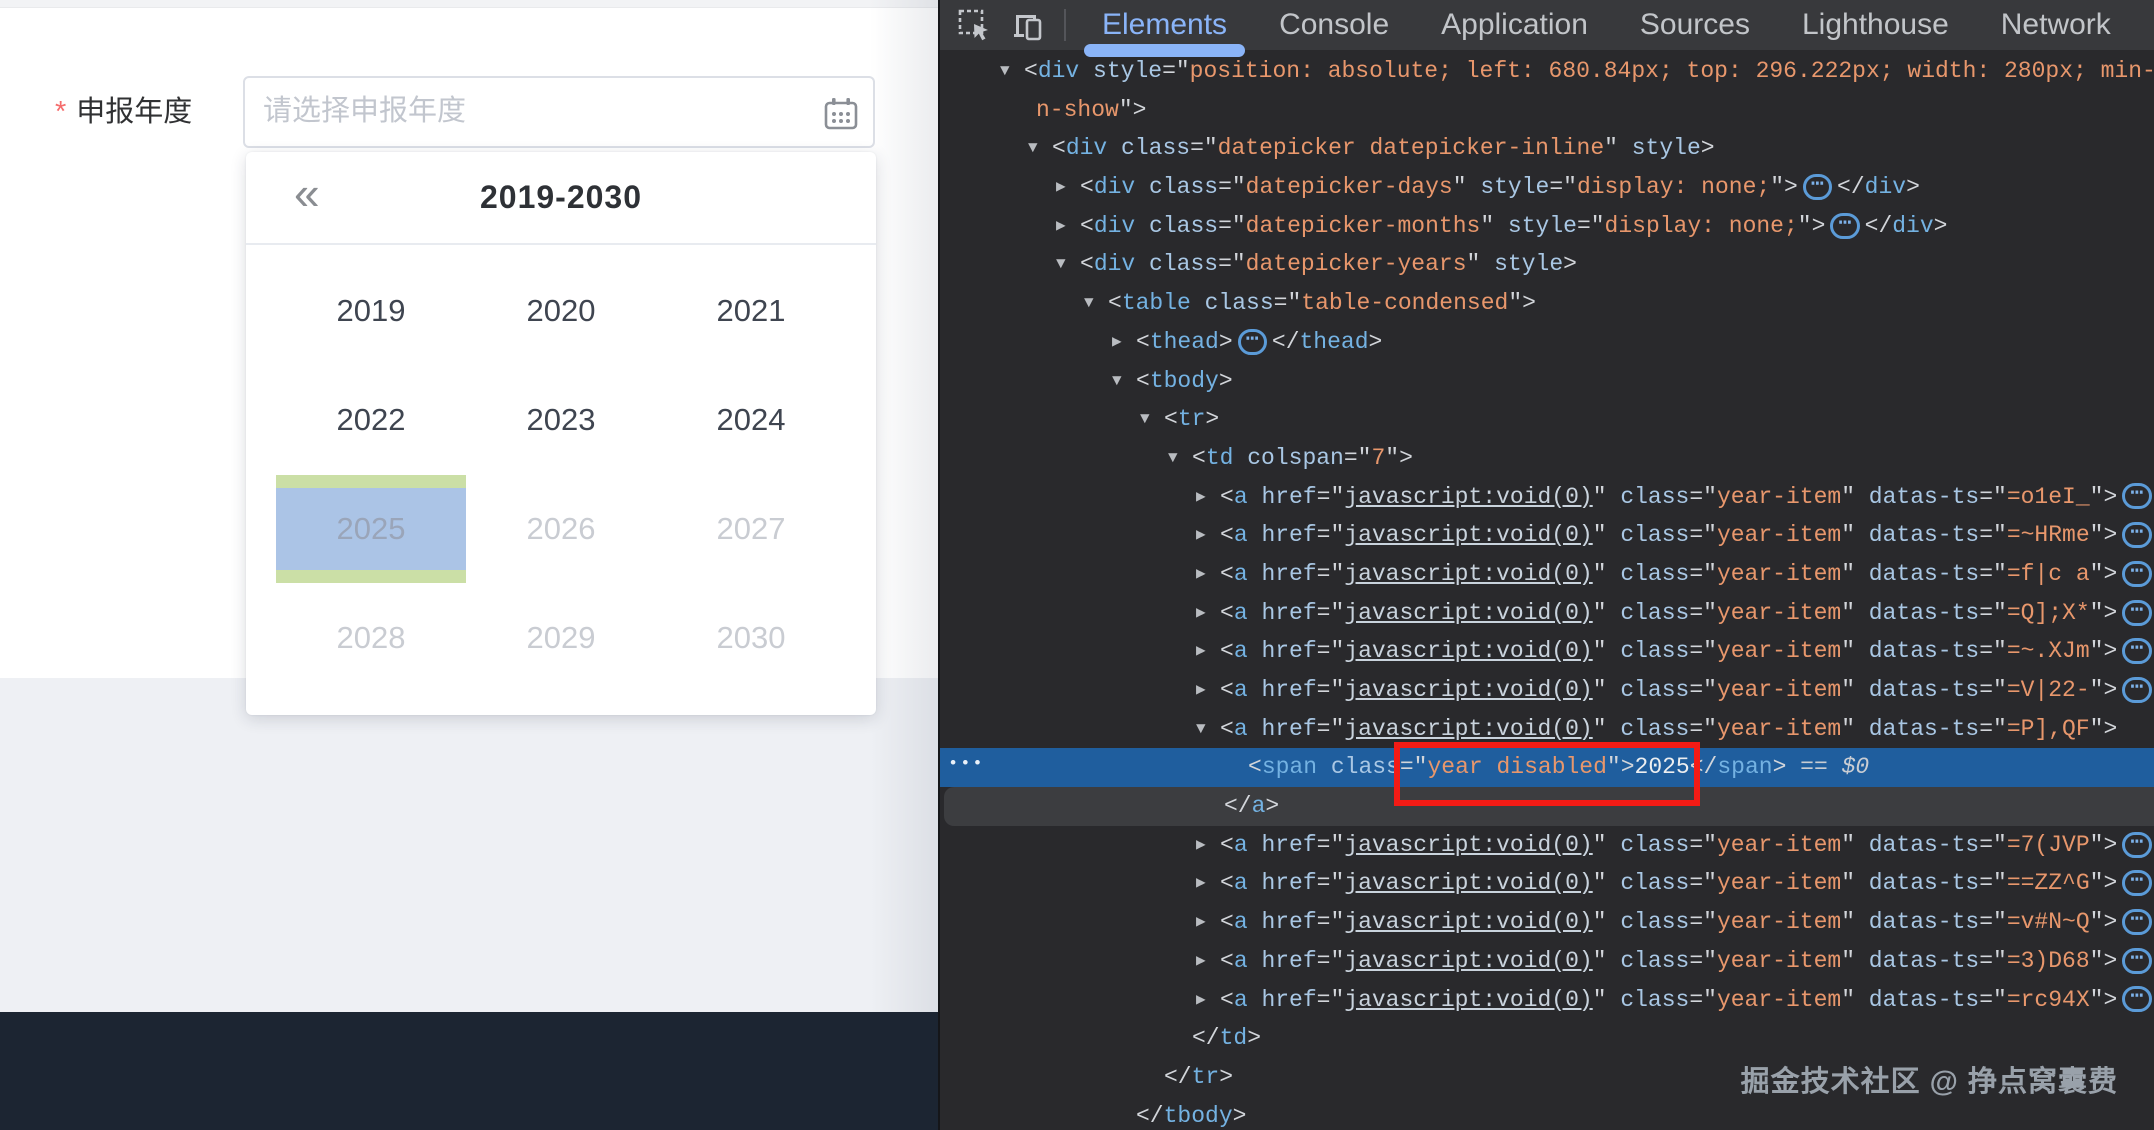 Image resolution: width=2154 pixels, height=1130 pixels. What do you see at coordinates (1334, 25) in the screenshot?
I see `tab-console: Console` at bounding box center [1334, 25].